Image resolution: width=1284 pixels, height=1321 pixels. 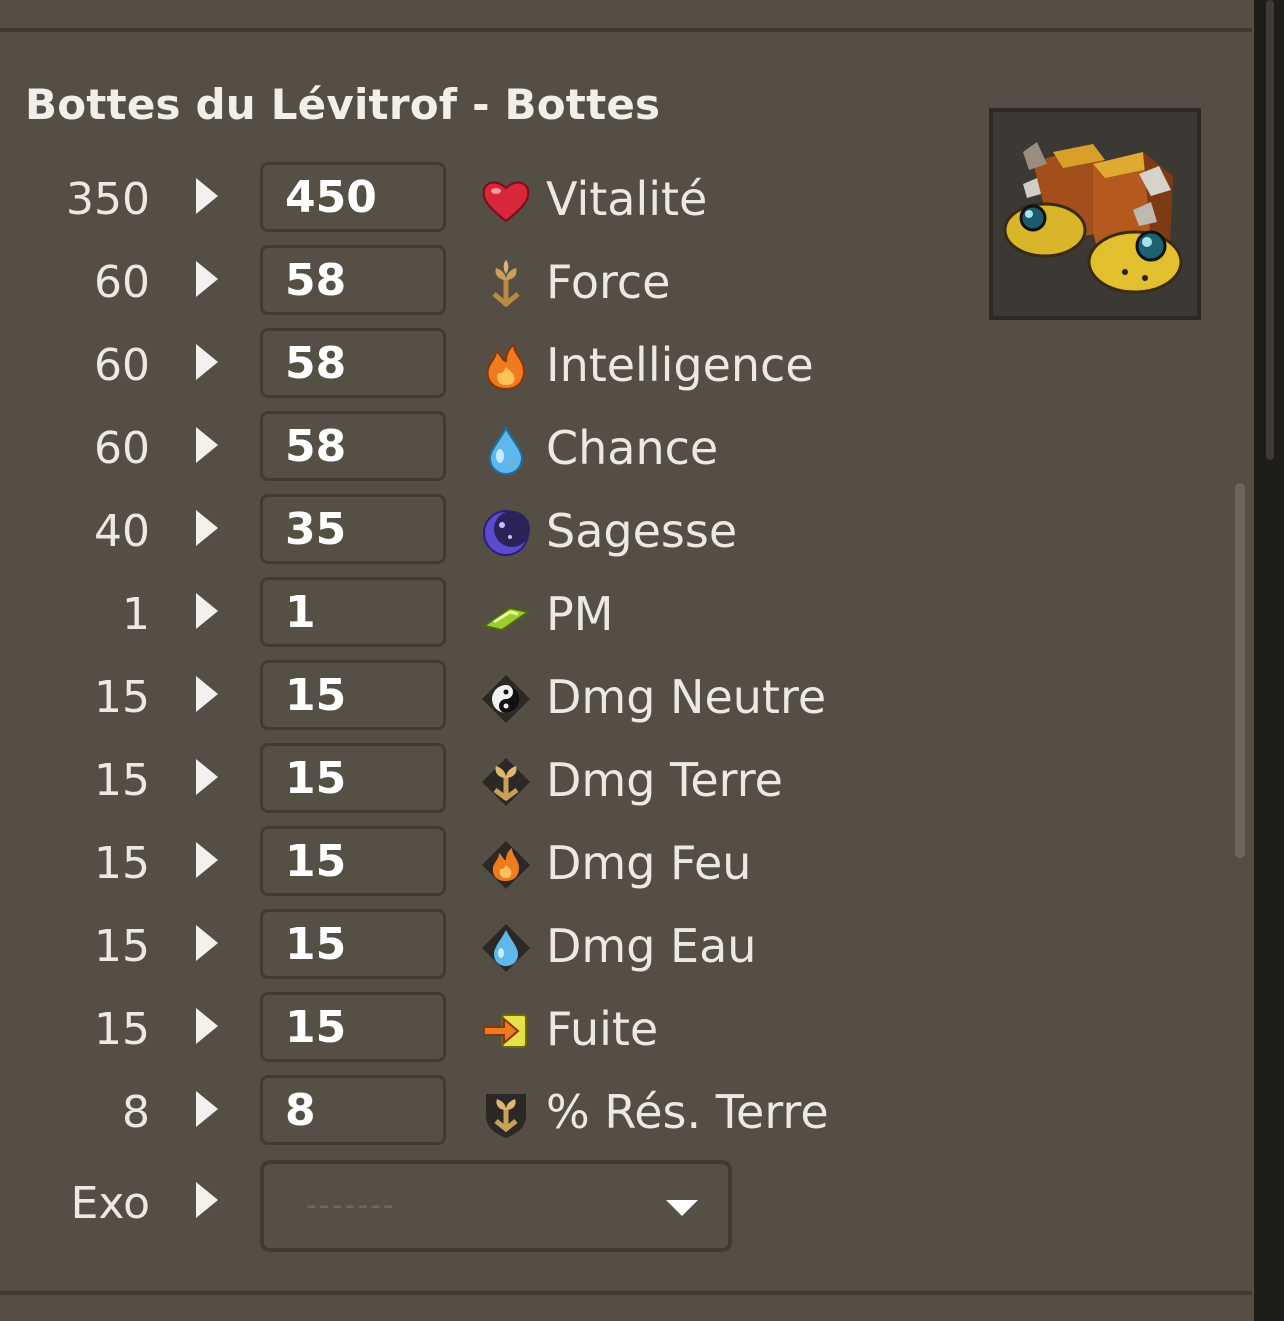 I want to click on stat-label: PM, so click(x=580, y=614).